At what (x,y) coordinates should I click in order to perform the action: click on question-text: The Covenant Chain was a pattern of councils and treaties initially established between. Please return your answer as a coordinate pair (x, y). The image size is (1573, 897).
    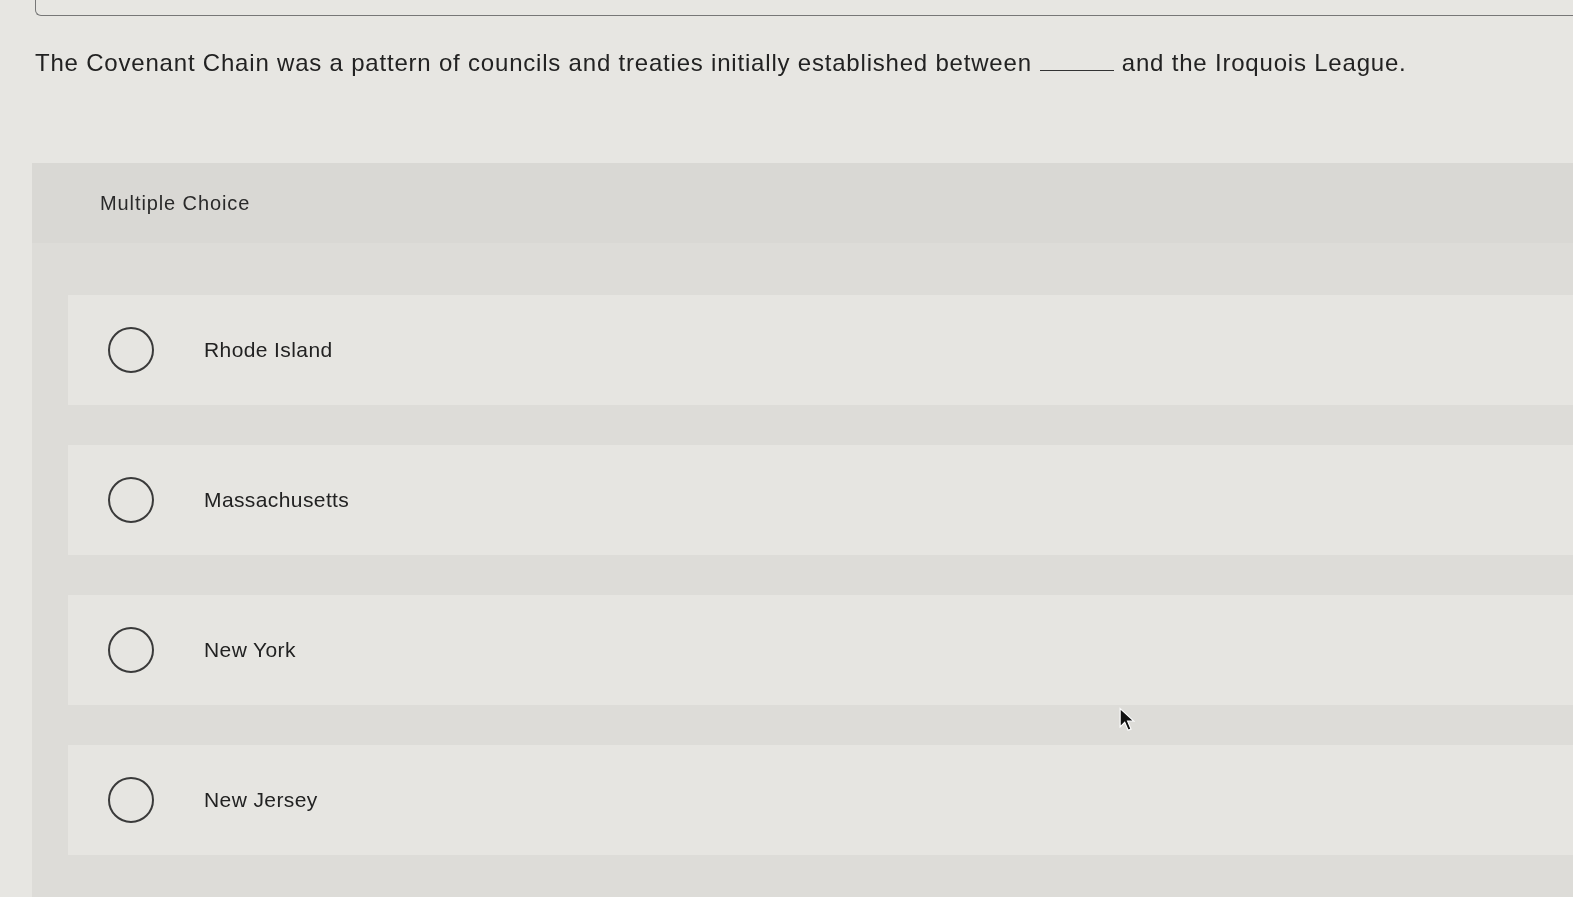
    Looking at the image, I should click on (533, 63).